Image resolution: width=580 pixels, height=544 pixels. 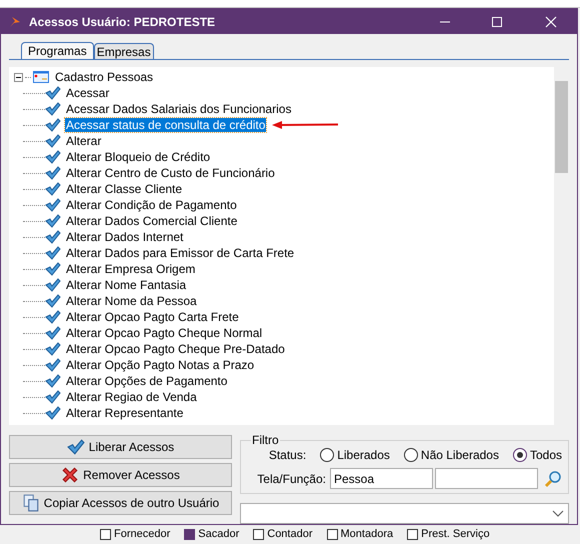 What do you see at coordinates (126, 285) in the screenshot?
I see `tree-item: Alterar Nome Fantasia` at bounding box center [126, 285].